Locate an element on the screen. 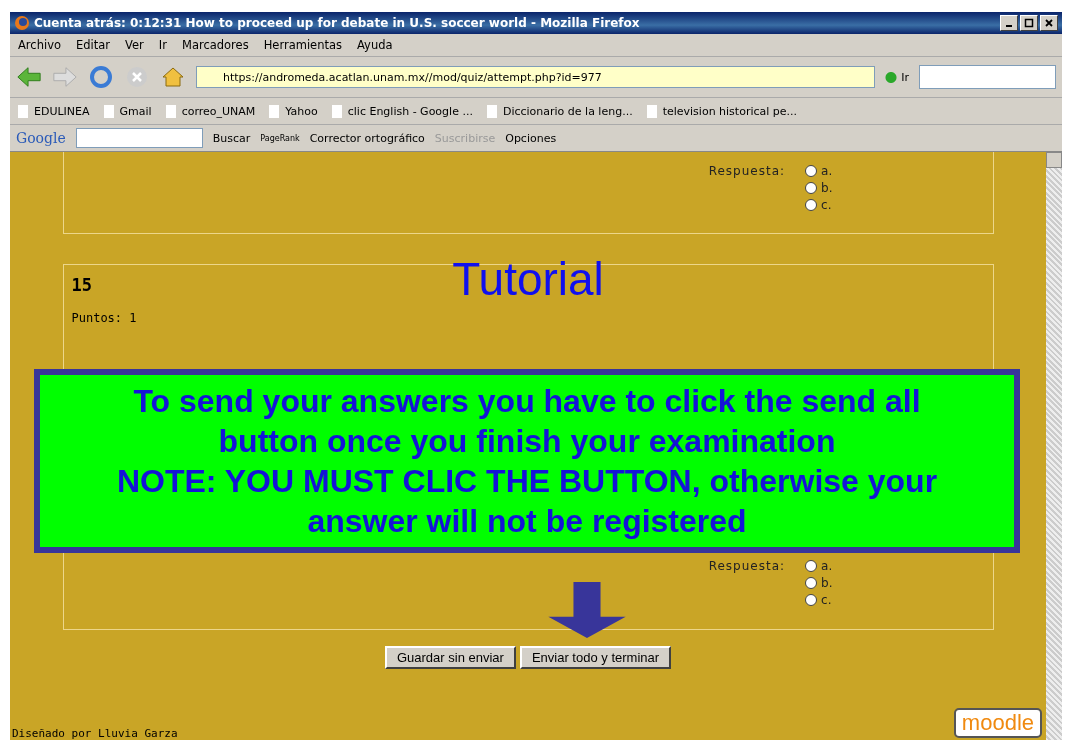 The height and width of the screenshot is (740, 1067). close-icon is located at coordinates (1049, 23).